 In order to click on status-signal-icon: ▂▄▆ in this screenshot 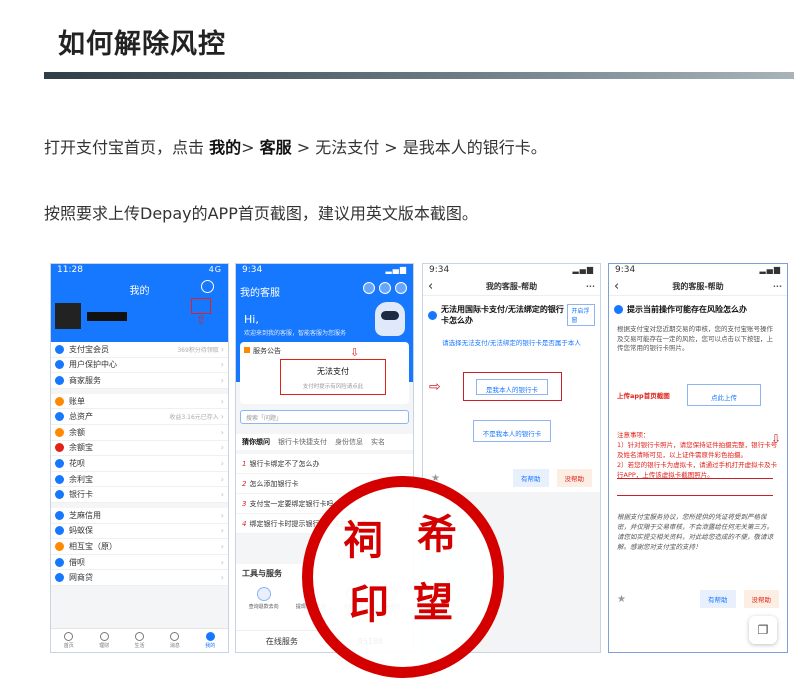, I will do `click(770, 269)`.